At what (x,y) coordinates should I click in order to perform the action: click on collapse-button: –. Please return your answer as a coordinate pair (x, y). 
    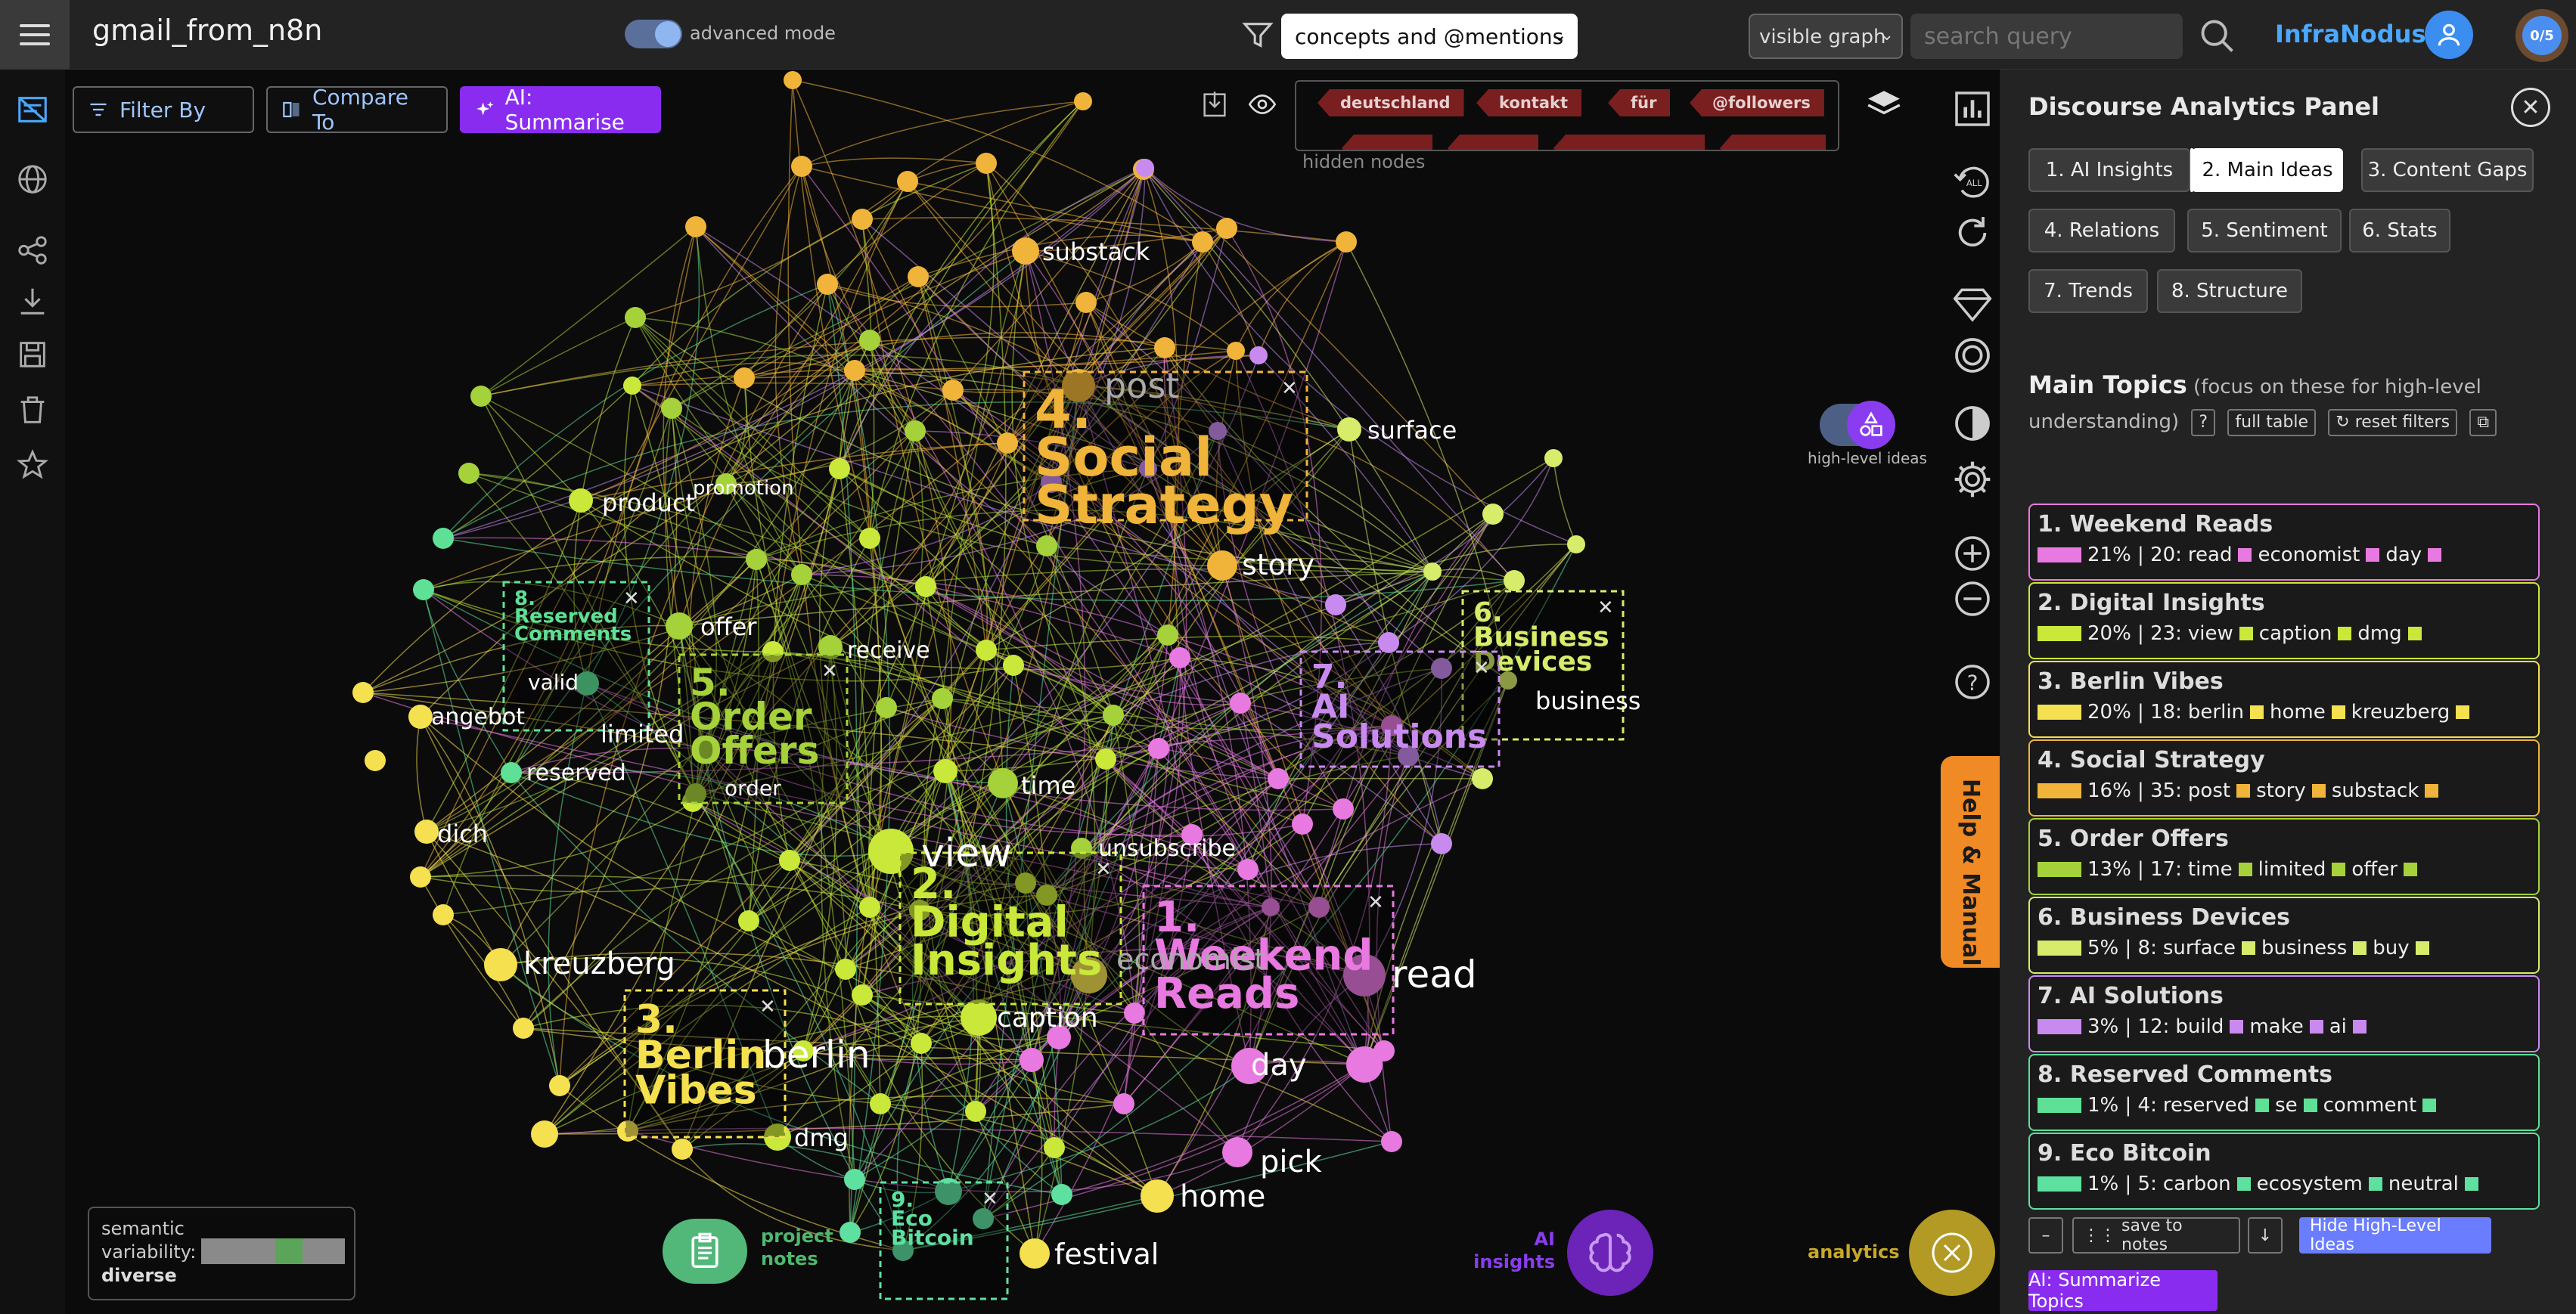
    Looking at the image, I should click on (2045, 1235).